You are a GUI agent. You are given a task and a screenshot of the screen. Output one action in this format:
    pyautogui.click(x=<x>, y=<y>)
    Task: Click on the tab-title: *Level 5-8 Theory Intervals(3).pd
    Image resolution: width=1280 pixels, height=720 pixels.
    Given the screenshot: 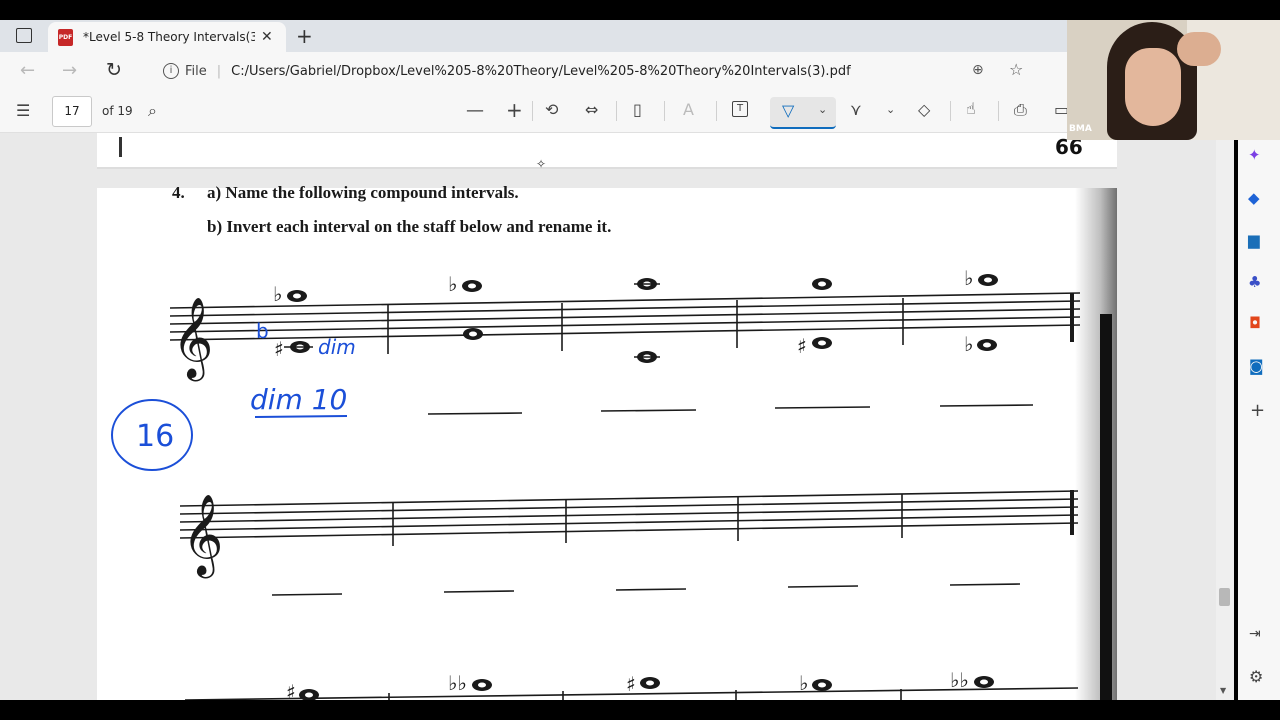 What is the action you would take?
    pyautogui.click(x=169, y=37)
    